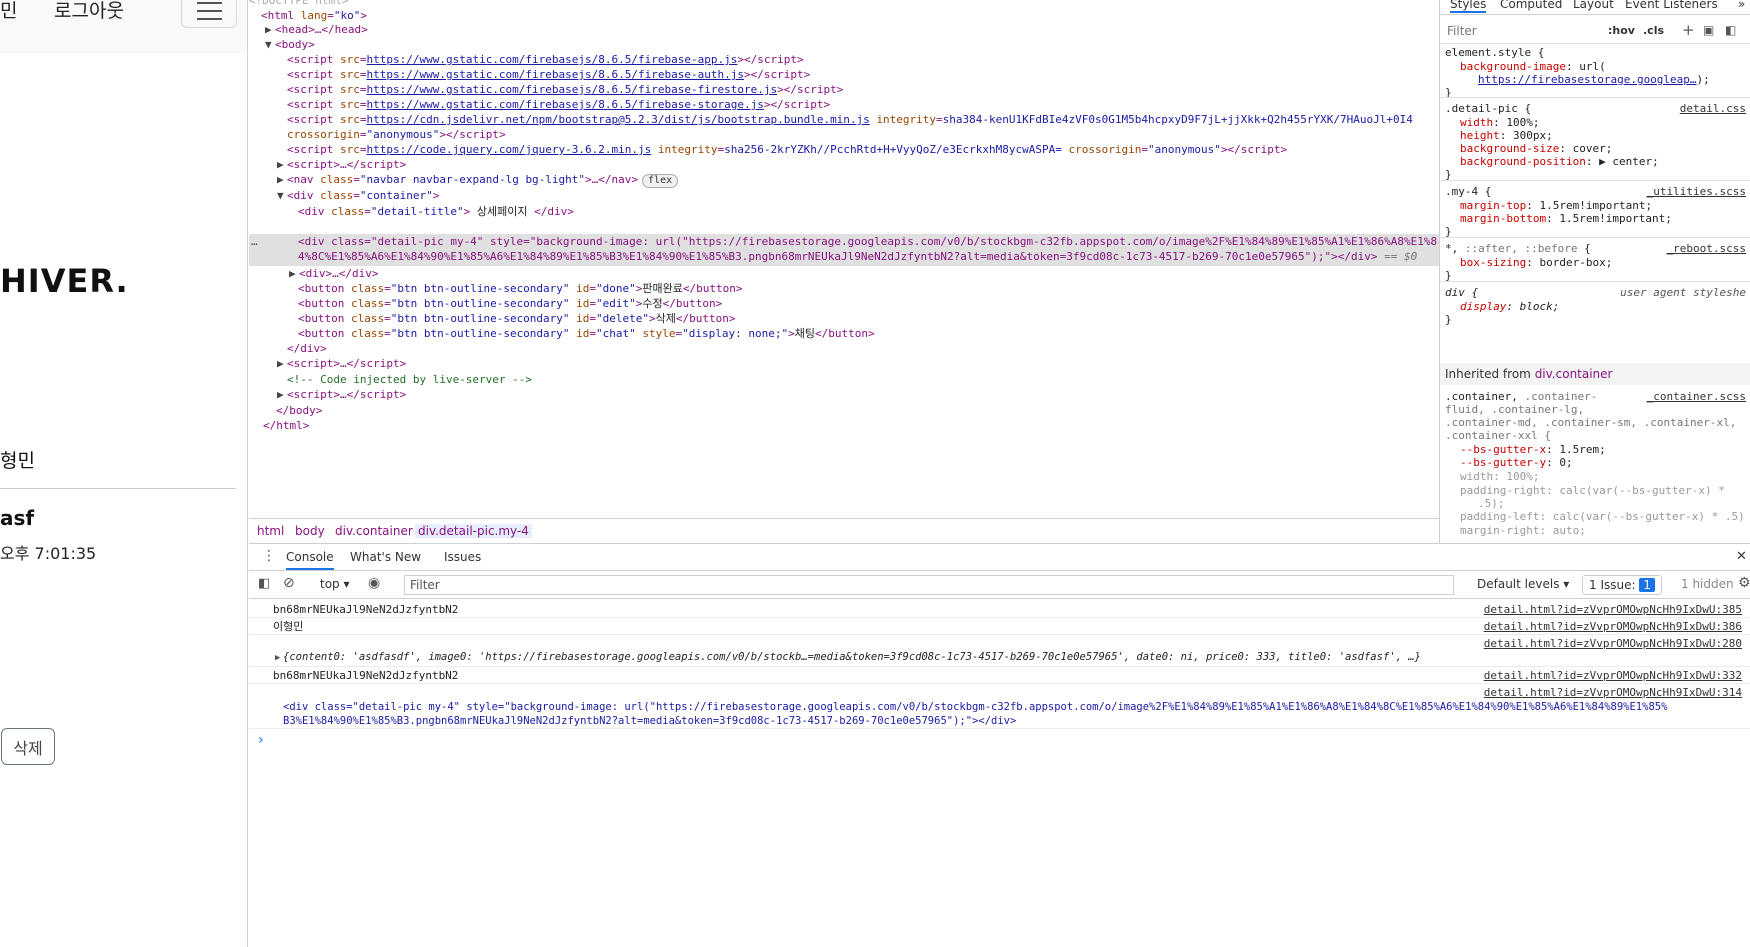  Describe the element at coordinates (1523, 530) in the screenshot. I see `margin-right-decl: margin-right: auto;` at that location.